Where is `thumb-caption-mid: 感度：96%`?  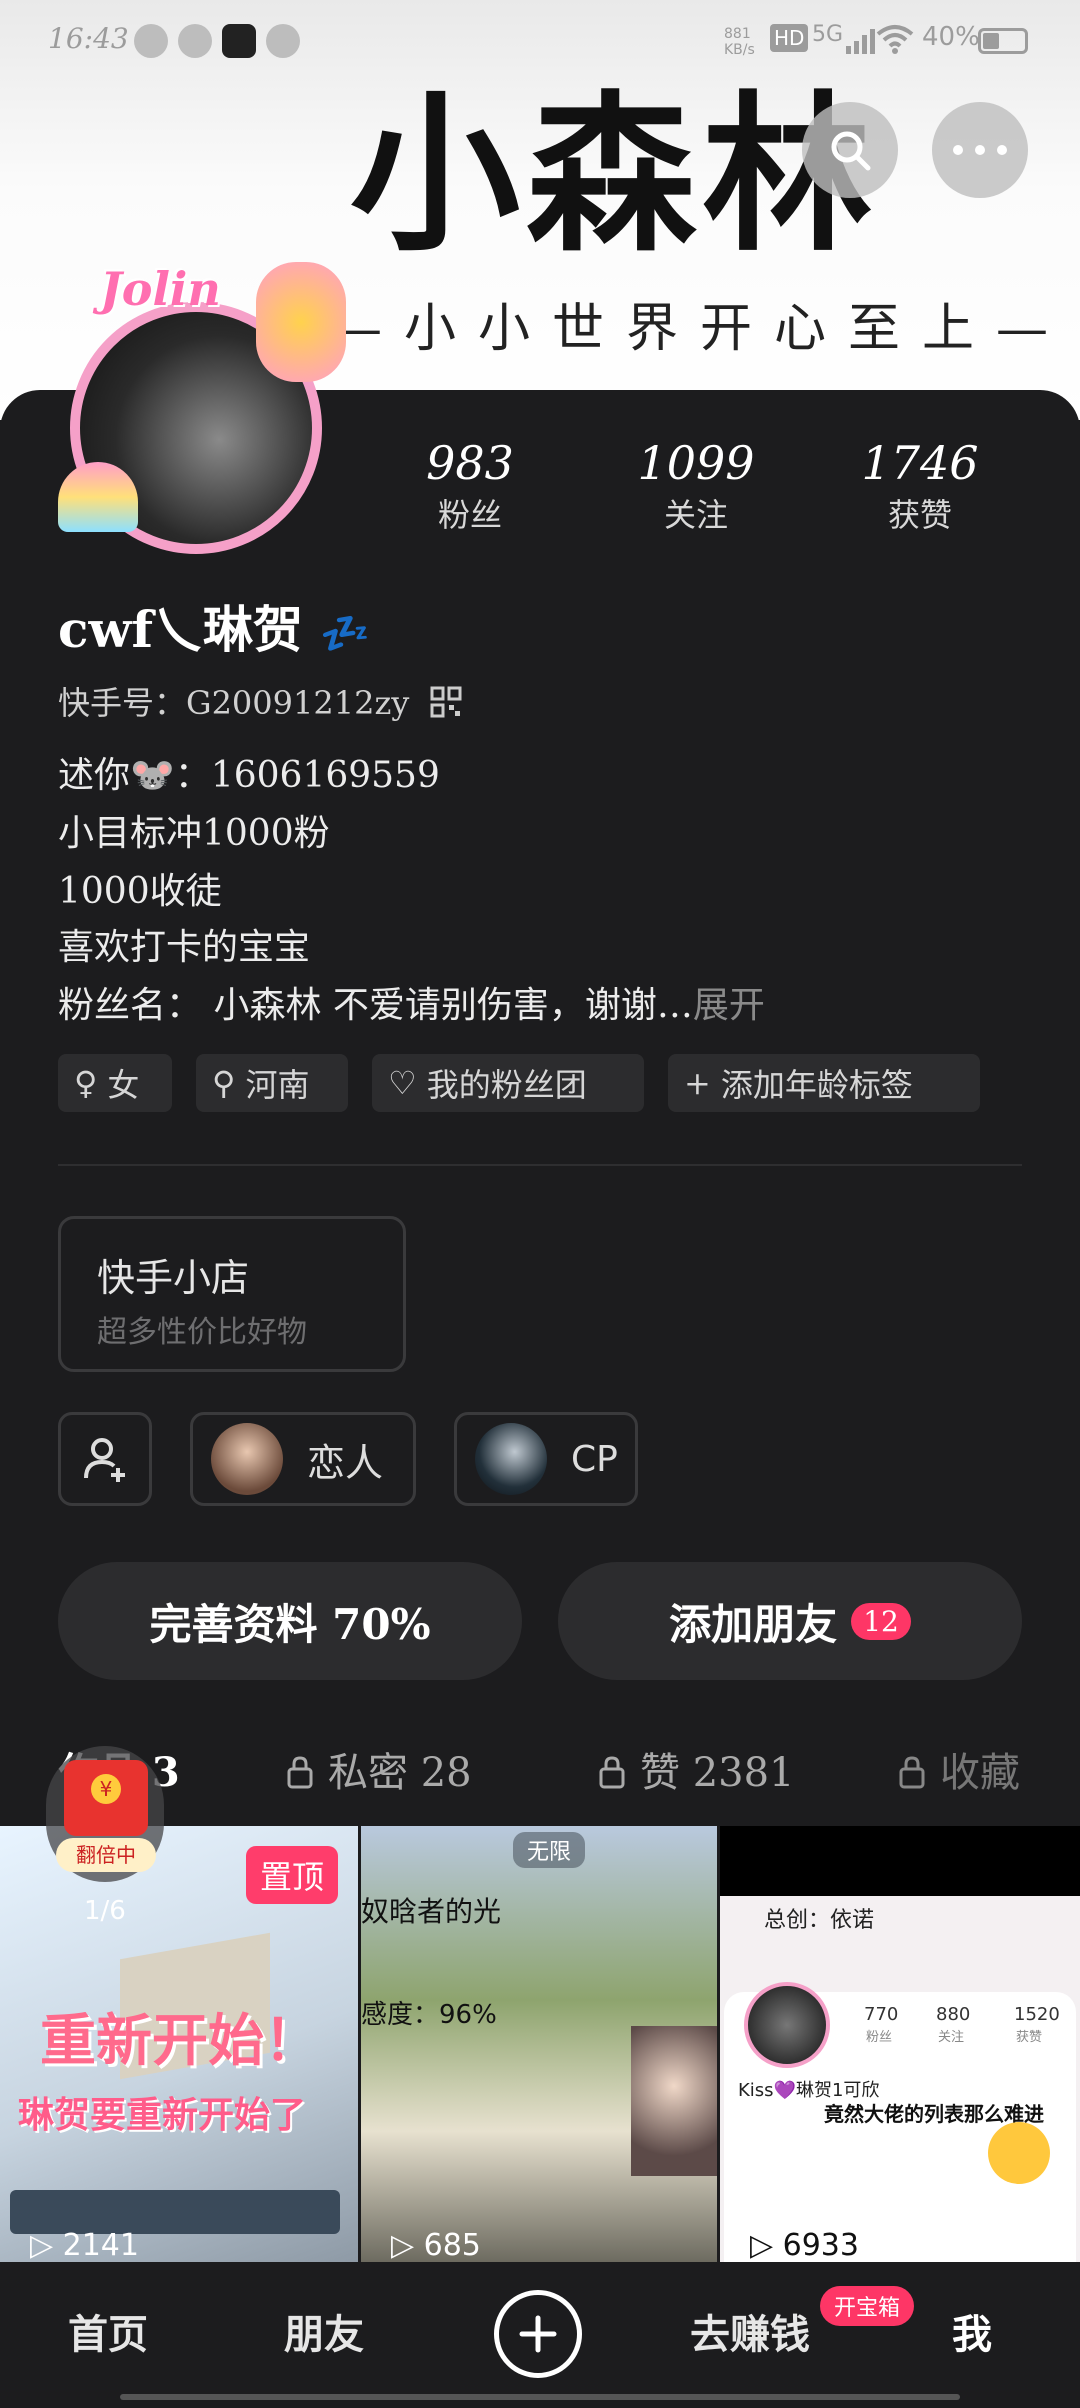 thumb-caption-mid: 感度：96% is located at coordinates (429, 2015).